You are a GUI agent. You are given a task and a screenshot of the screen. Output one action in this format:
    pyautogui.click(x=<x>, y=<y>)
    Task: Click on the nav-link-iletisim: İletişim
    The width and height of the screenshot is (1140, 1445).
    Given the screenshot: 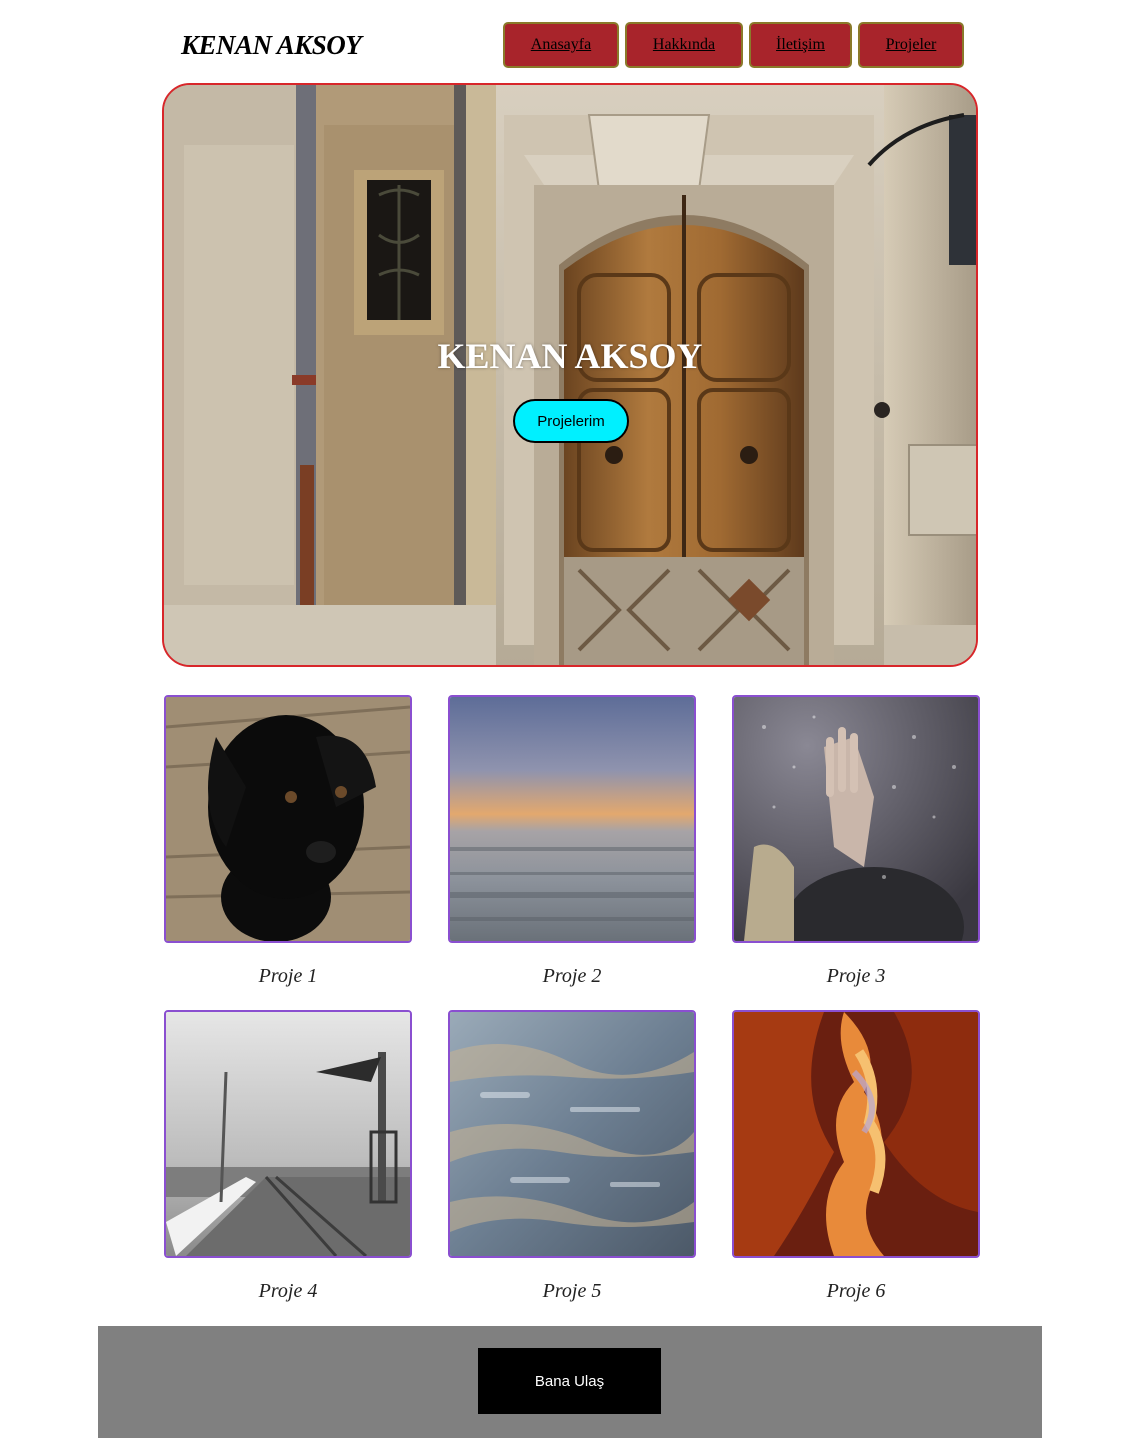 What is the action you would take?
    pyautogui.click(x=800, y=45)
    